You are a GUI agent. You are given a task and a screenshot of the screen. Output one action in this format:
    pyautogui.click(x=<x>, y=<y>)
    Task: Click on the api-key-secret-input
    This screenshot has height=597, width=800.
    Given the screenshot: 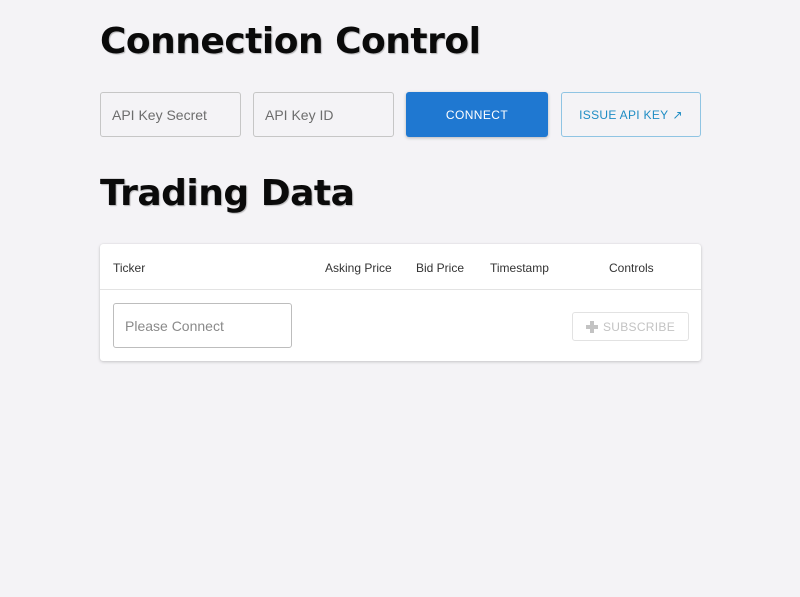 What is the action you would take?
    pyautogui.click(x=170, y=114)
    